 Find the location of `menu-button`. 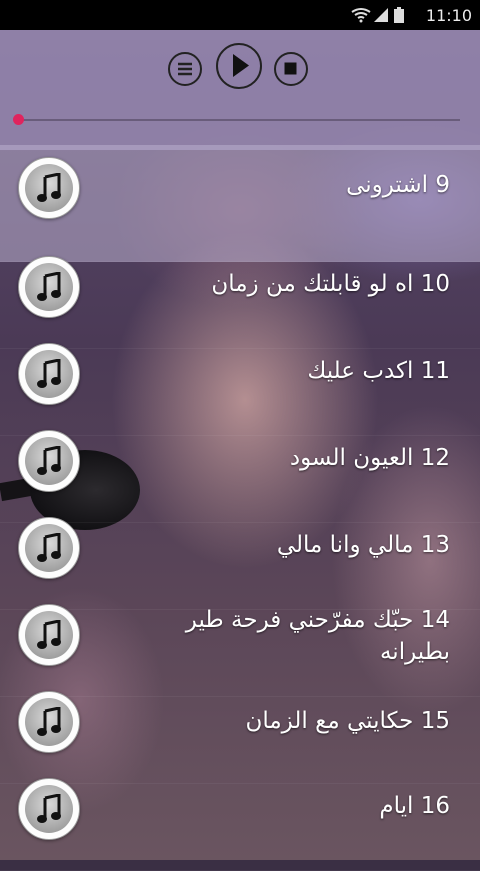

menu-button is located at coordinates (185, 69).